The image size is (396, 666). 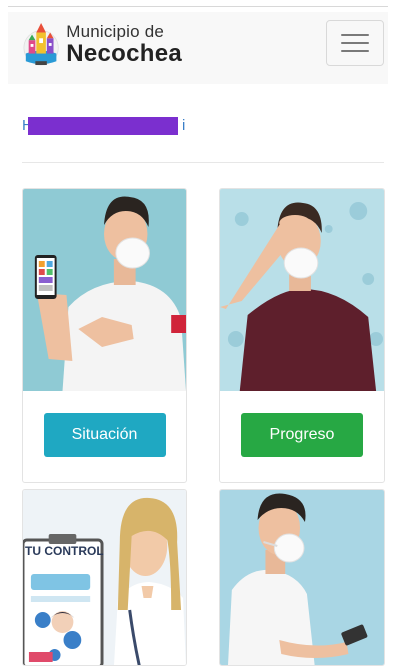 I want to click on card-tu-control: TU CONTROL, so click(x=104, y=577).